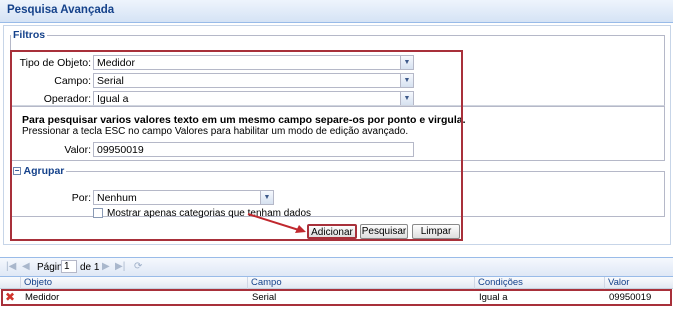 Image resolution: width=673 pixels, height=310 pixels. What do you see at coordinates (264, 297) in the screenshot?
I see `cell-campo: Serial` at bounding box center [264, 297].